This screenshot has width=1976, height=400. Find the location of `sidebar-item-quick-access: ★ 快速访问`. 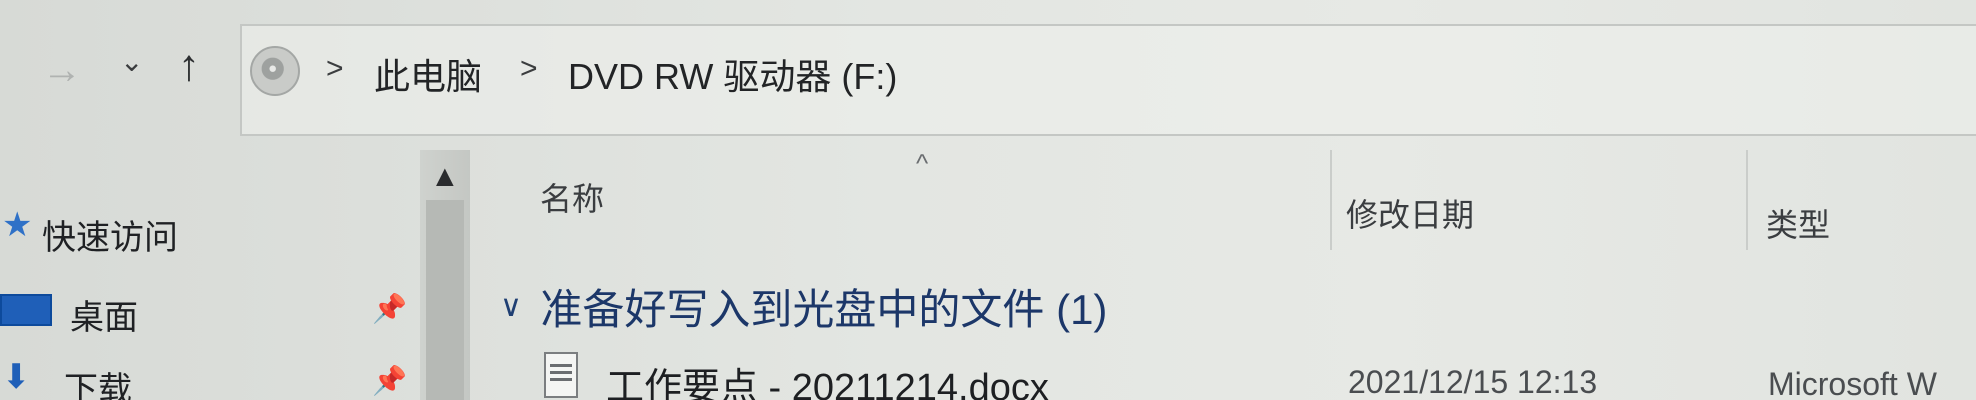

sidebar-item-quick-access: ★ 快速访问 is located at coordinates (210, 230).